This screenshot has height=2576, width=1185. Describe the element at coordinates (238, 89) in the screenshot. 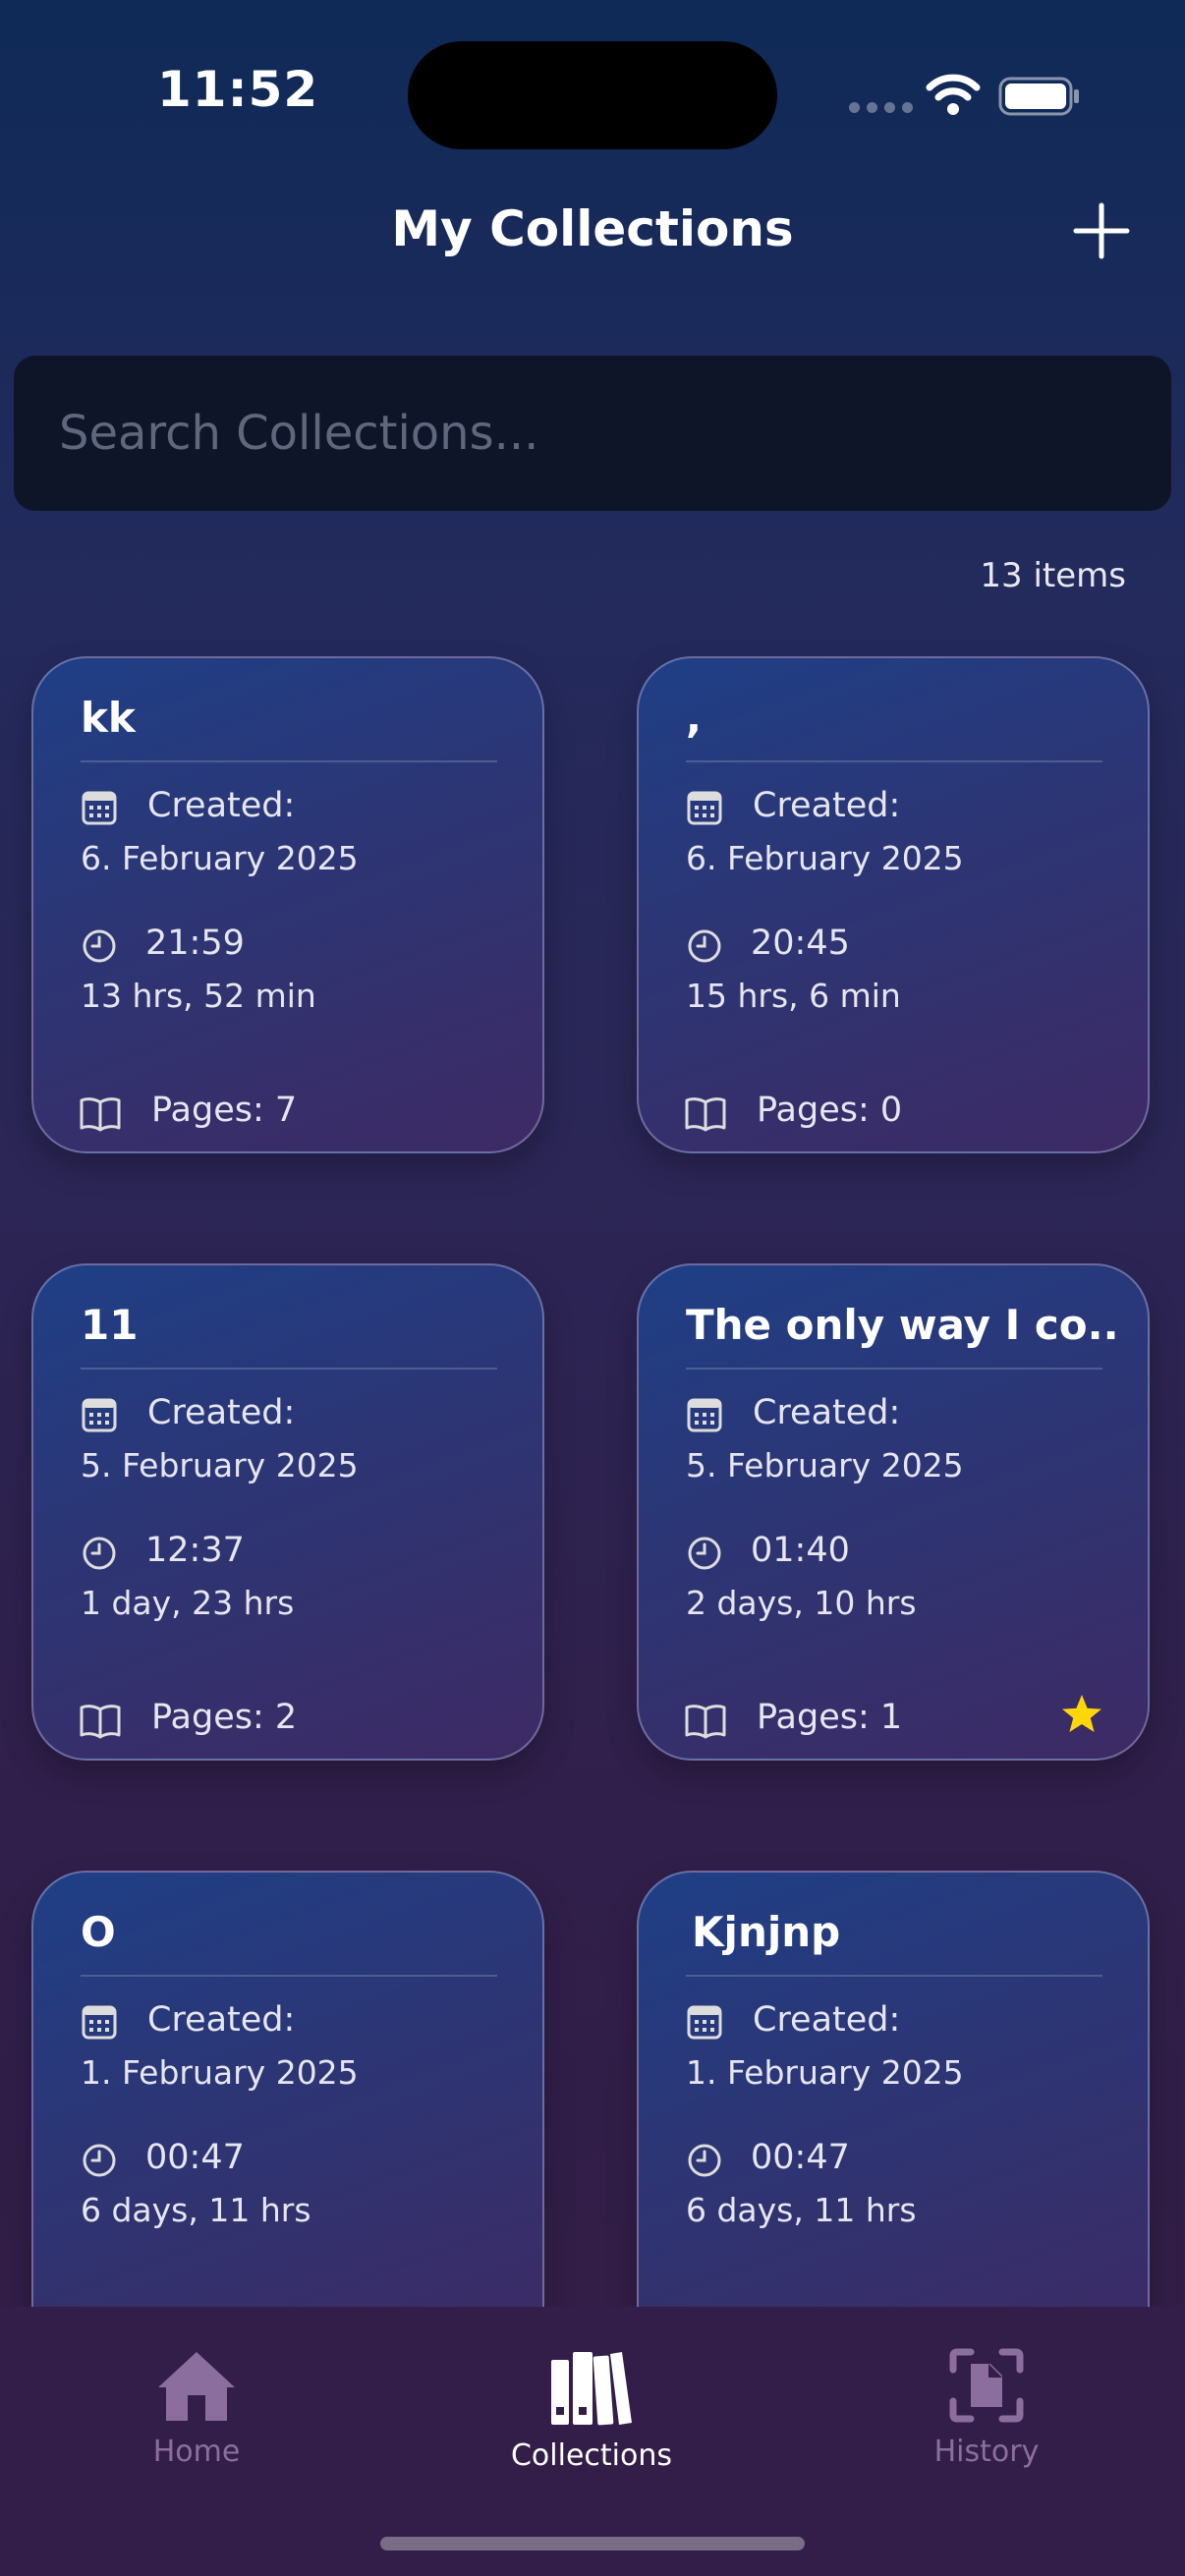

I see `status-time: 11:52` at that location.